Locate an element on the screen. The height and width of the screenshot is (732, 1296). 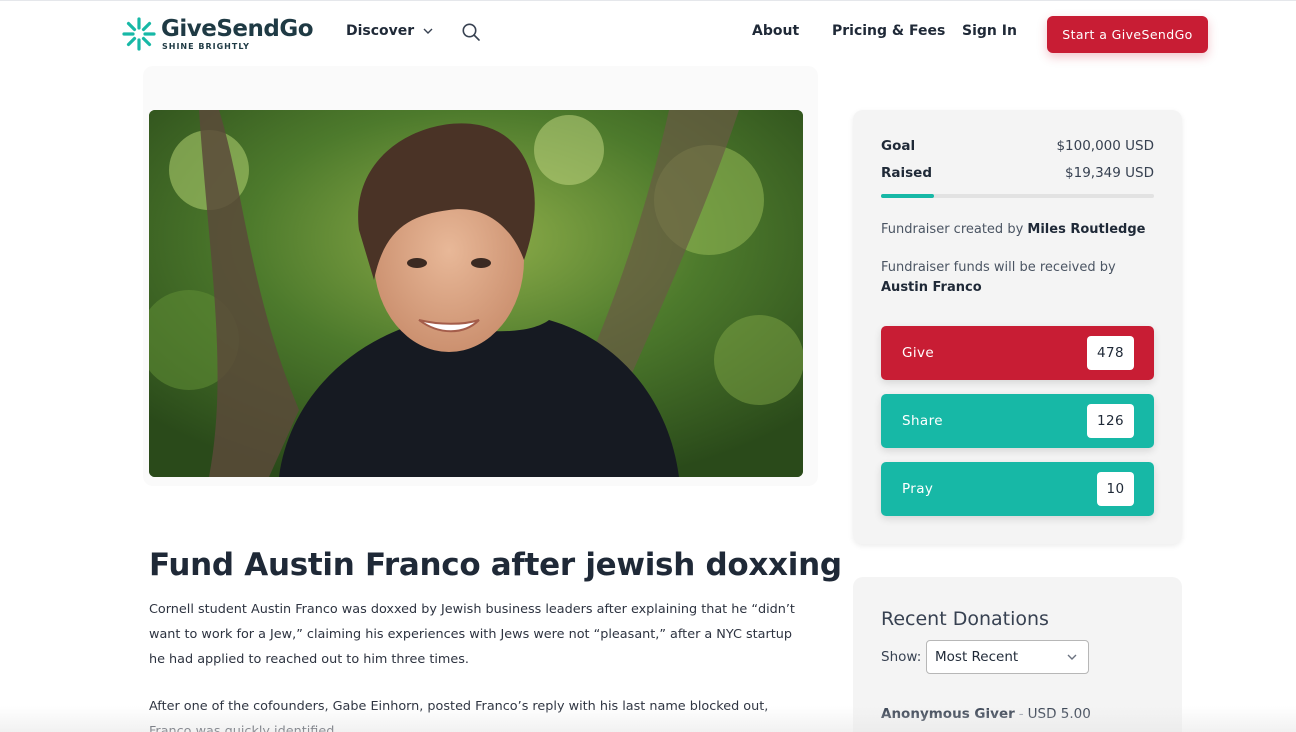
give-button: Give 478 is located at coordinates (1017, 353).